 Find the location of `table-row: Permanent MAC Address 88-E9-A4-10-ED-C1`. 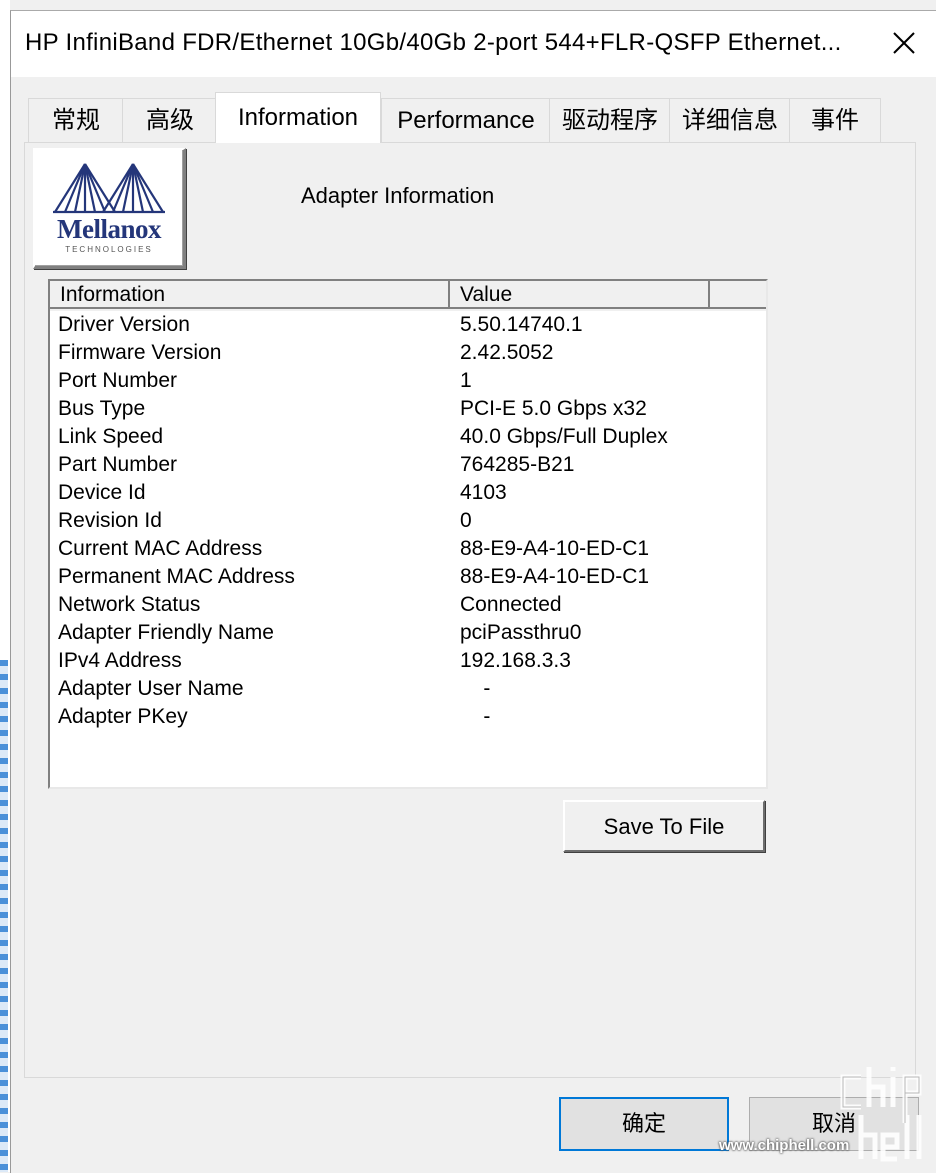

table-row: Permanent MAC Address 88-E9-A4-10-ED-C1 is located at coordinates (408, 577).